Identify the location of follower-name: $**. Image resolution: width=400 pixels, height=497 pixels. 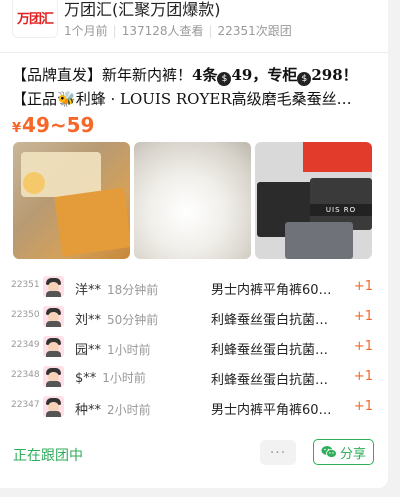
(86, 378).